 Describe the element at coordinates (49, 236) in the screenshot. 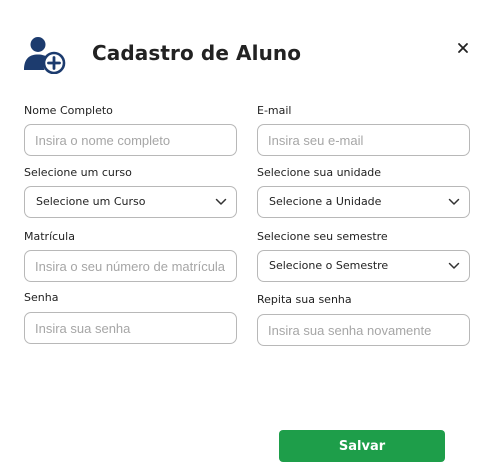

I see `registration-label: Matrícula` at that location.